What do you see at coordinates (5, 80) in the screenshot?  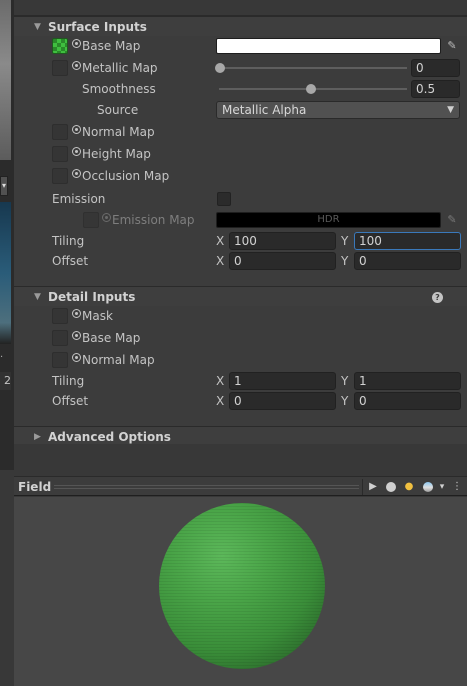 I see `scene-view-edge` at bounding box center [5, 80].